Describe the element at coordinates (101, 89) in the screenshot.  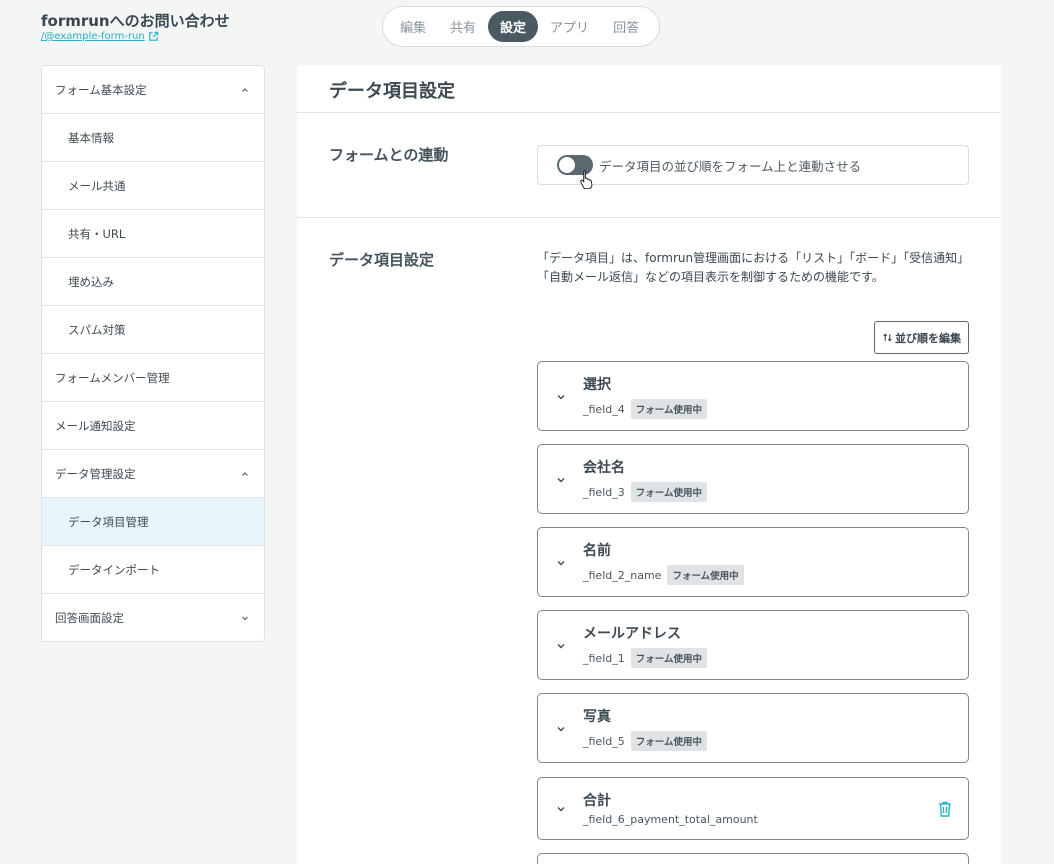
I see `sidebar-item-label: フォーム基本設定` at that location.